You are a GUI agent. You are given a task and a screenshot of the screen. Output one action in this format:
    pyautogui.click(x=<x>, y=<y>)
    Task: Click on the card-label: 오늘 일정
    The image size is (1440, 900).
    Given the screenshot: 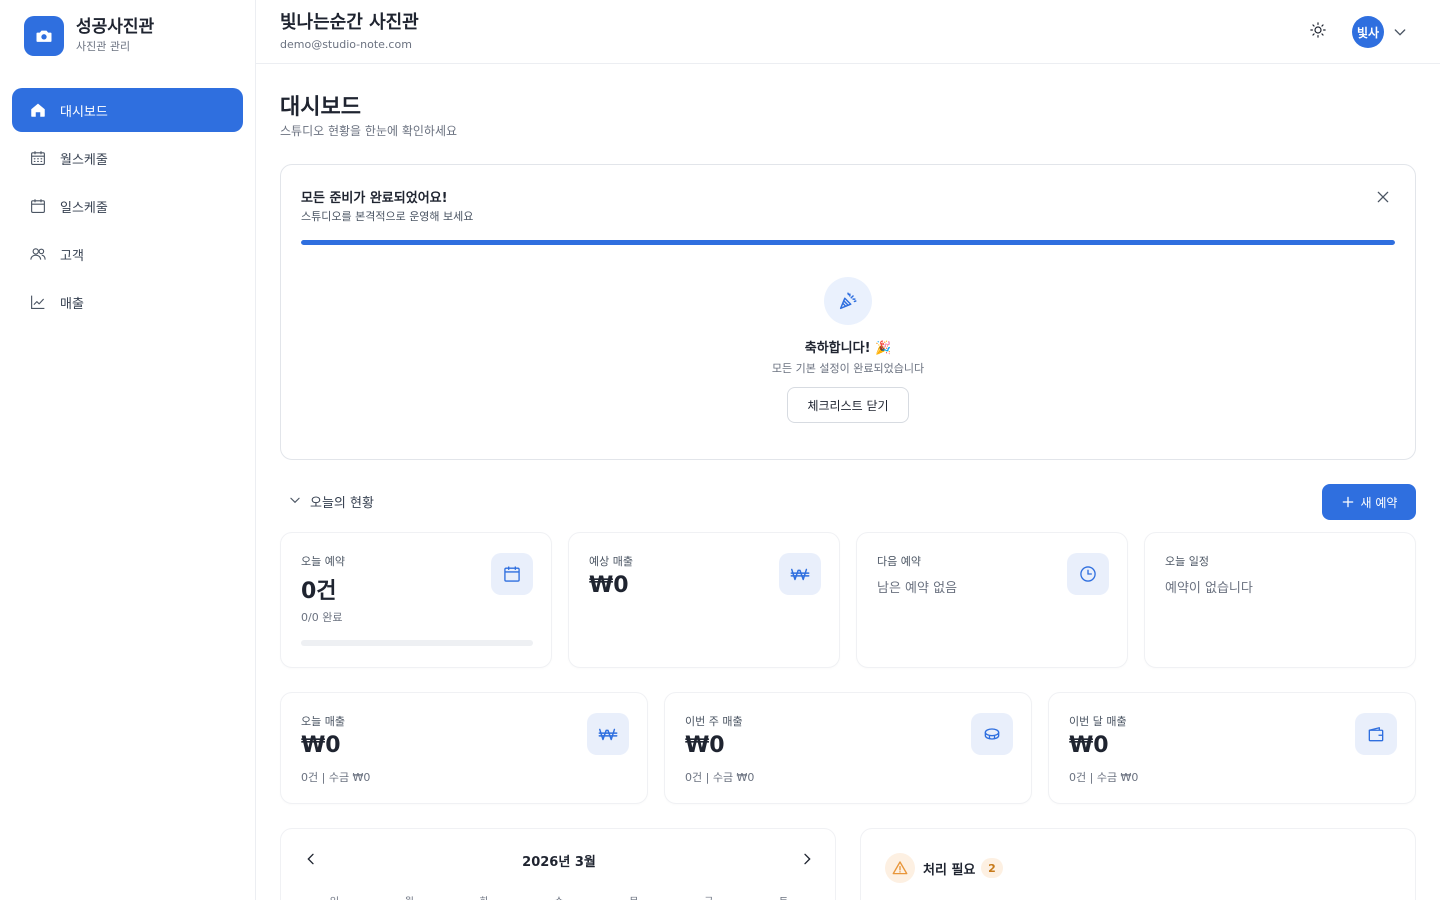 What is the action you would take?
    pyautogui.click(x=1187, y=561)
    